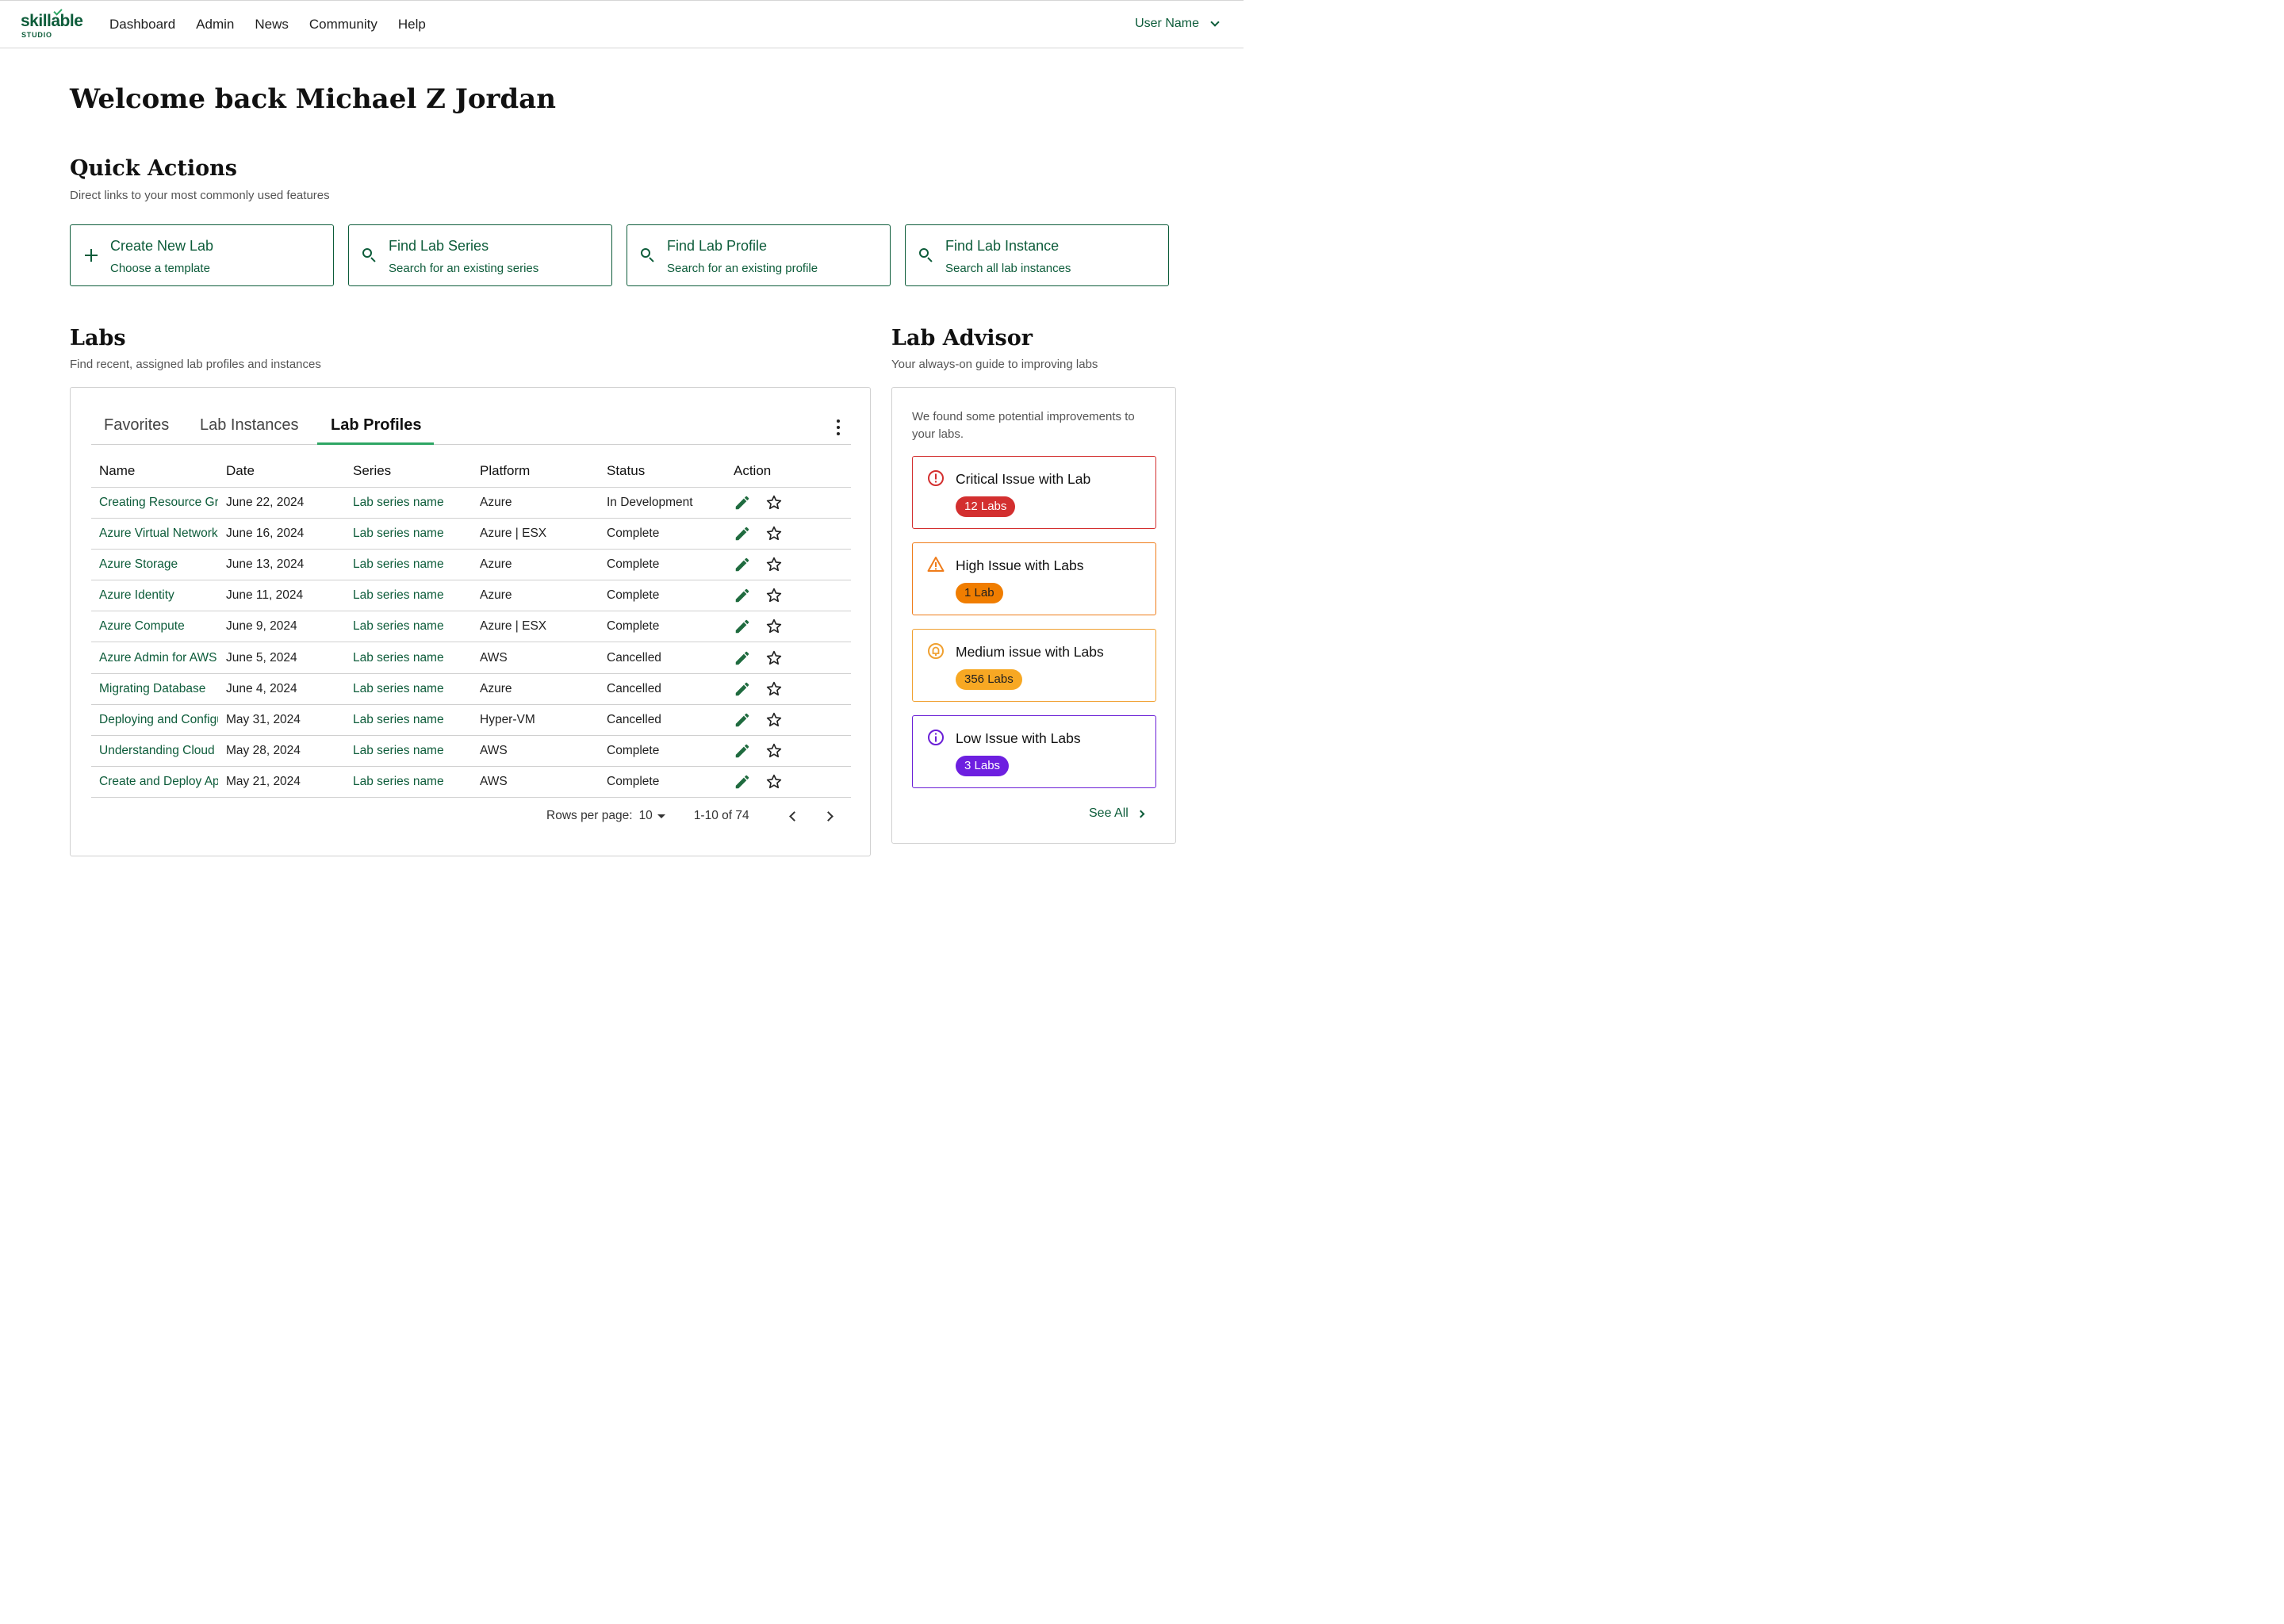  I want to click on lab-name-link: Azure Storage, so click(158, 564).